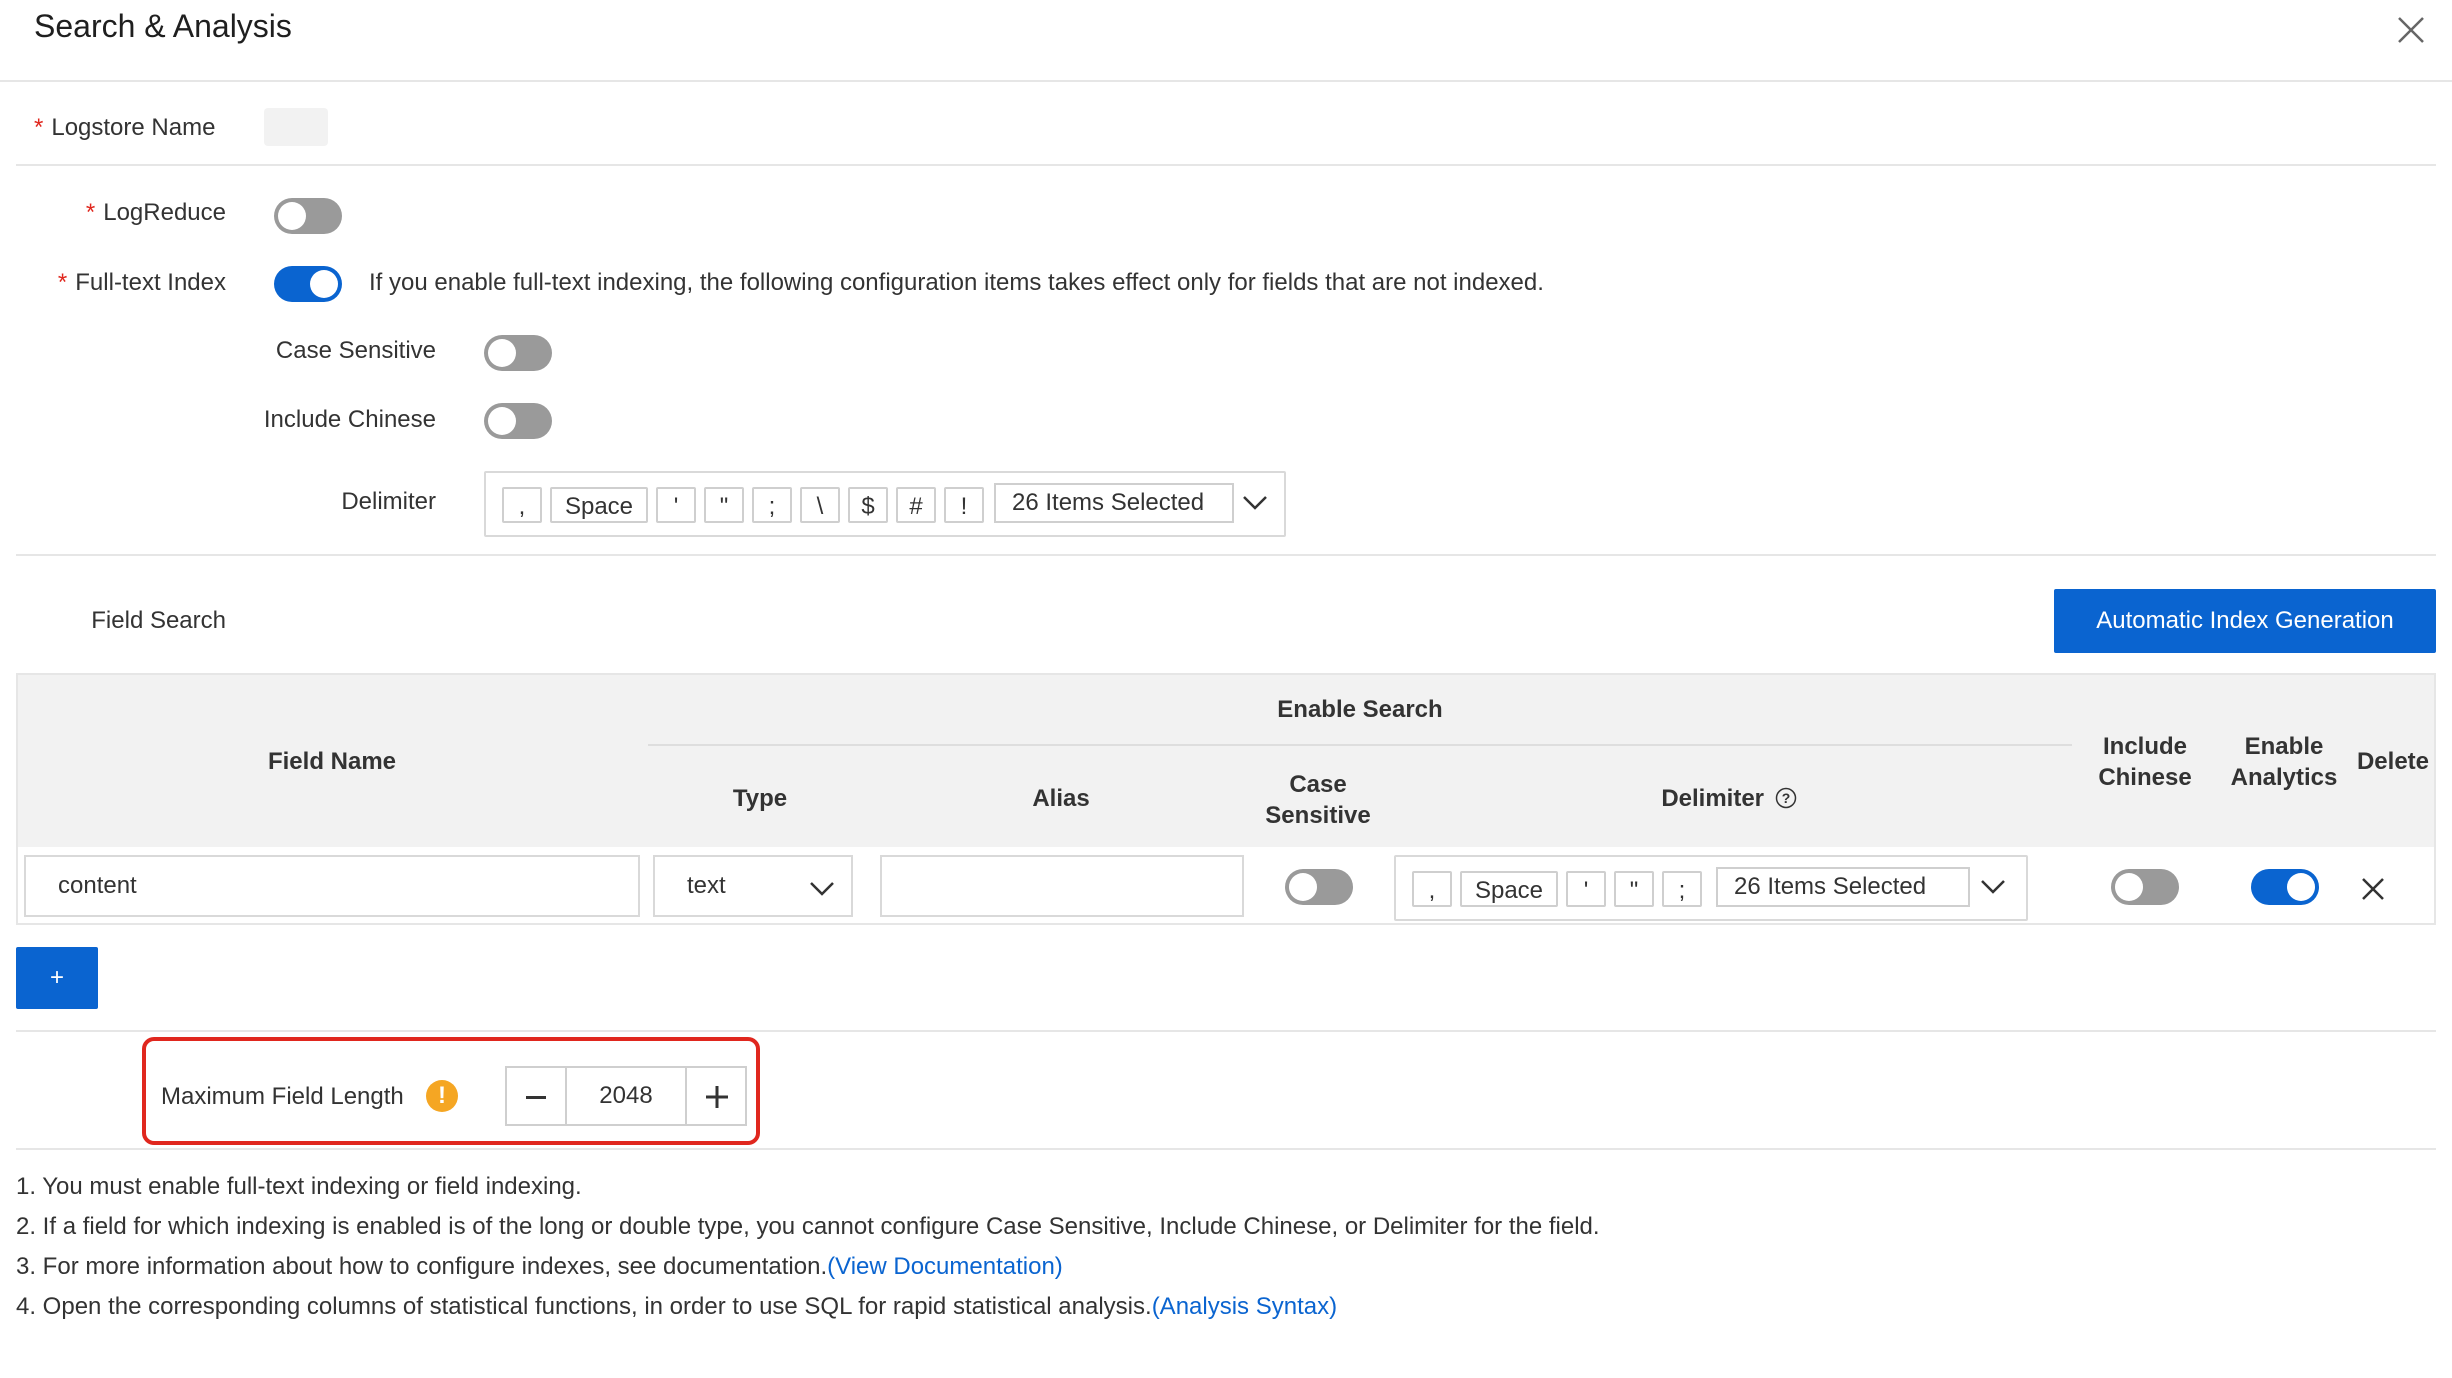 This screenshot has height=1378, width=2452. Describe the element at coordinates (1360, 745) in the screenshot. I see `header-group-divider` at that location.